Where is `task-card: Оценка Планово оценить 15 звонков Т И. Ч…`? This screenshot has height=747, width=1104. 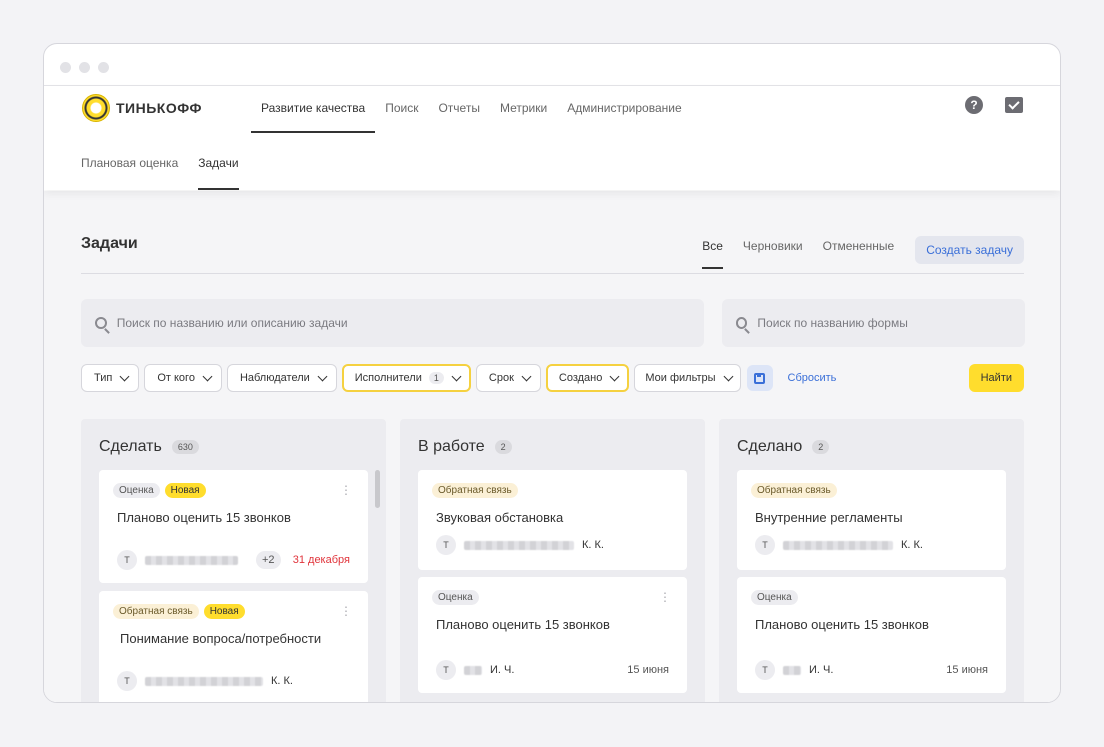
task-card: Оценка Планово оценить 15 звонков Т И. Ч… is located at coordinates (871, 635).